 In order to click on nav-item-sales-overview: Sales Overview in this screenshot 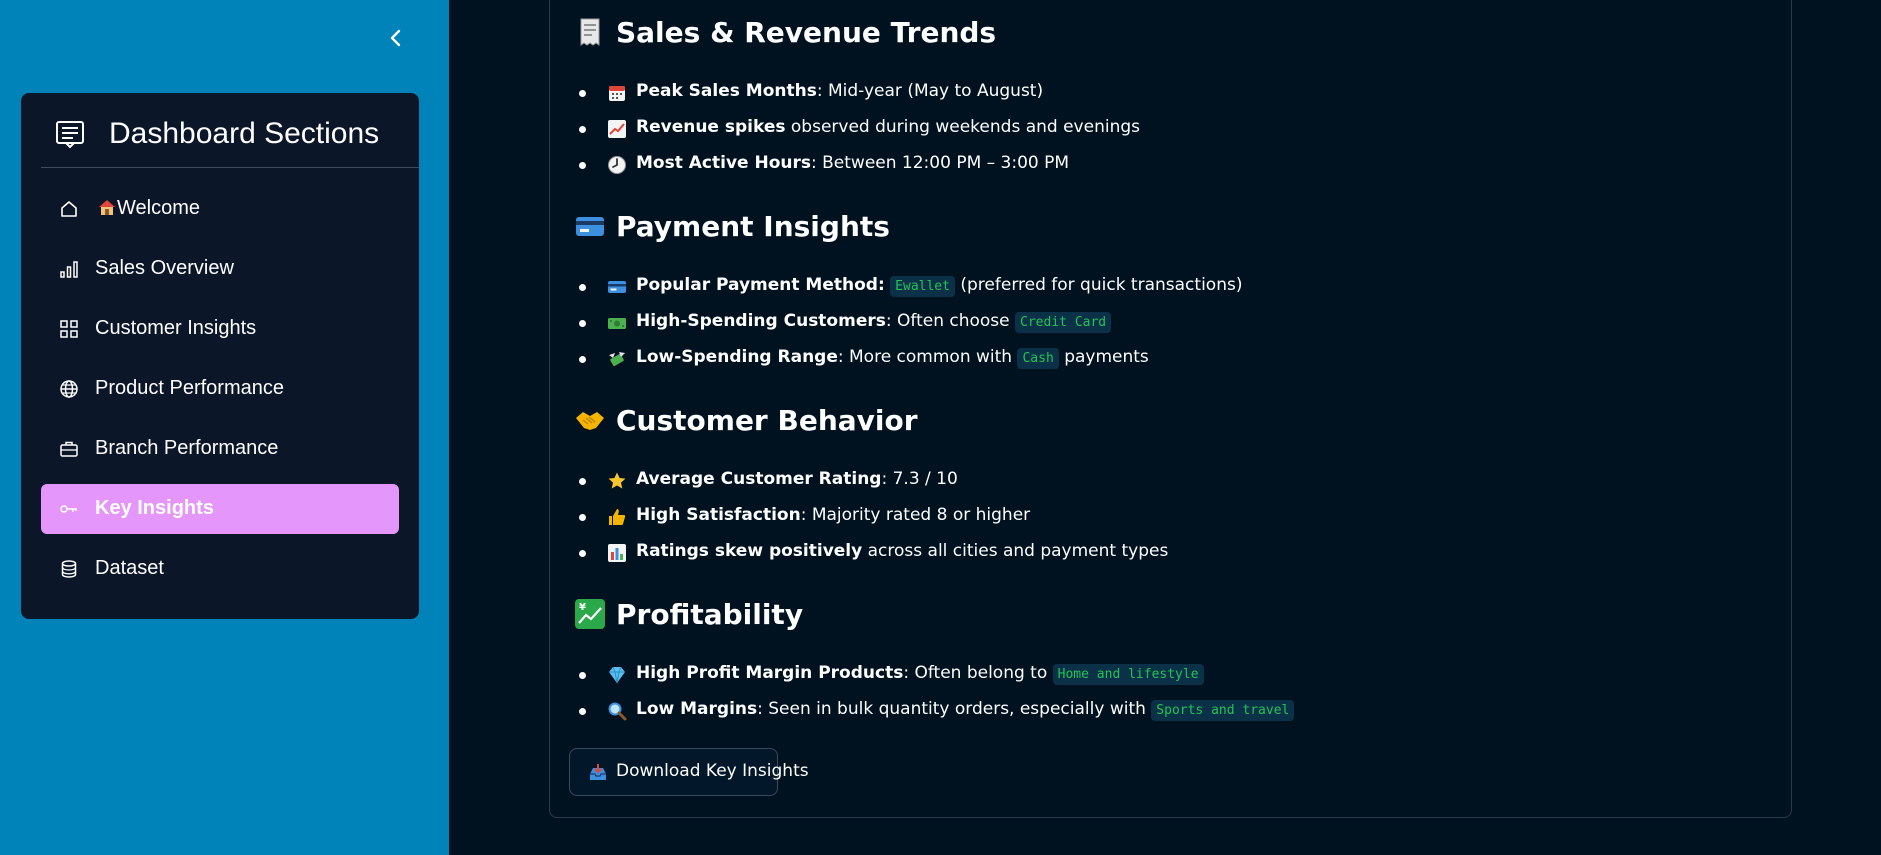, I will do `click(220, 269)`.